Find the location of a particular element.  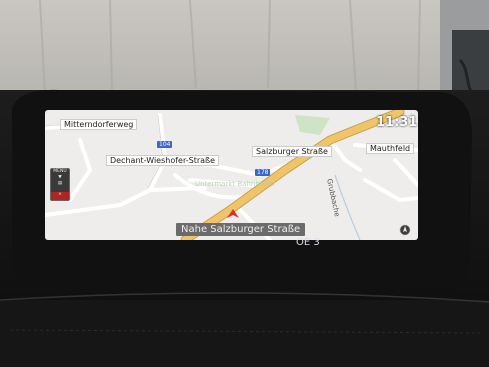

street-label-dechant-wieshofer: Dechant-Wieshofer-Straße is located at coordinates (163, 160).